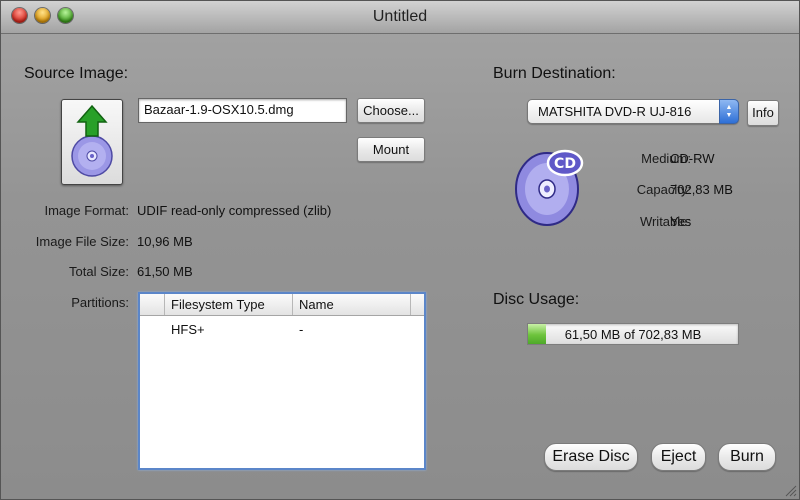 Image resolution: width=800 pixels, height=500 pixels. What do you see at coordinates (549, 187) in the screenshot?
I see `cd-disc-icon: CD` at bounding box center [549, 187].